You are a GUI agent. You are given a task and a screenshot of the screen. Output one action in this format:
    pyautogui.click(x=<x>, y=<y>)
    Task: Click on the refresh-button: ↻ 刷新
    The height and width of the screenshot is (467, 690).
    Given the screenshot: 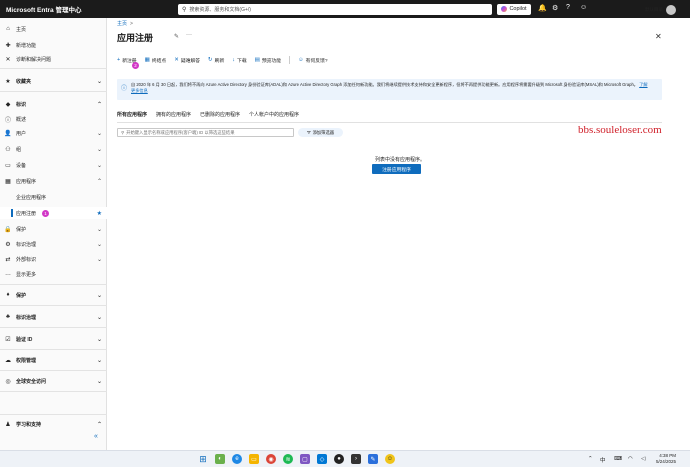 What is the action you would take?
    pyautogui.click(x=216, y=60)
    